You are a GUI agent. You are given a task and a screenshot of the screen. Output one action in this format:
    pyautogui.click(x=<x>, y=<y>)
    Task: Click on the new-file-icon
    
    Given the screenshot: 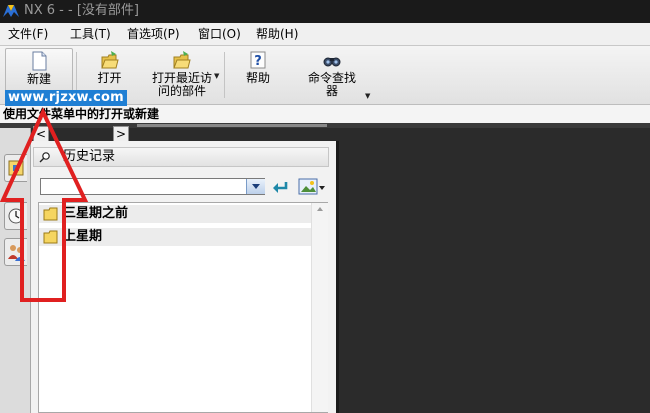 What is the action you would take?
    pyautogui.click(x=39, y=61)
    